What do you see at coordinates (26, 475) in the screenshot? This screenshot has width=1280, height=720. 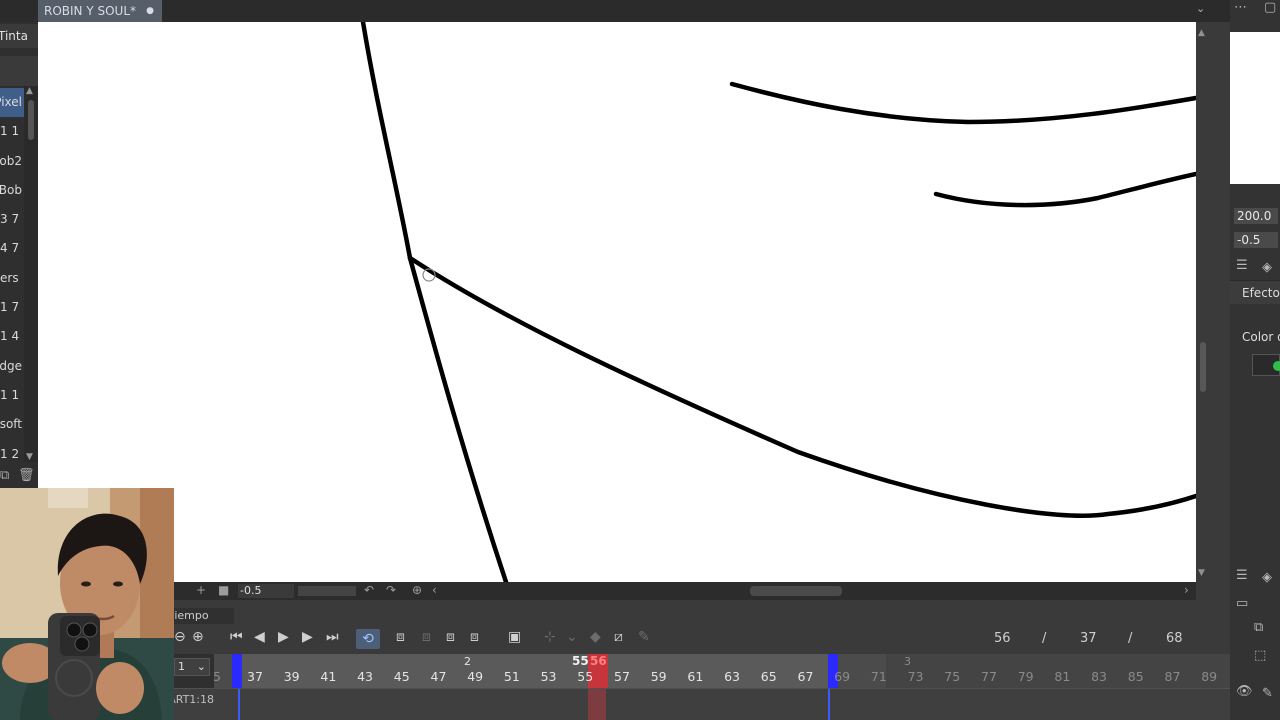 I see `trash-icon: 🗑` at bounding box center [26, 475].